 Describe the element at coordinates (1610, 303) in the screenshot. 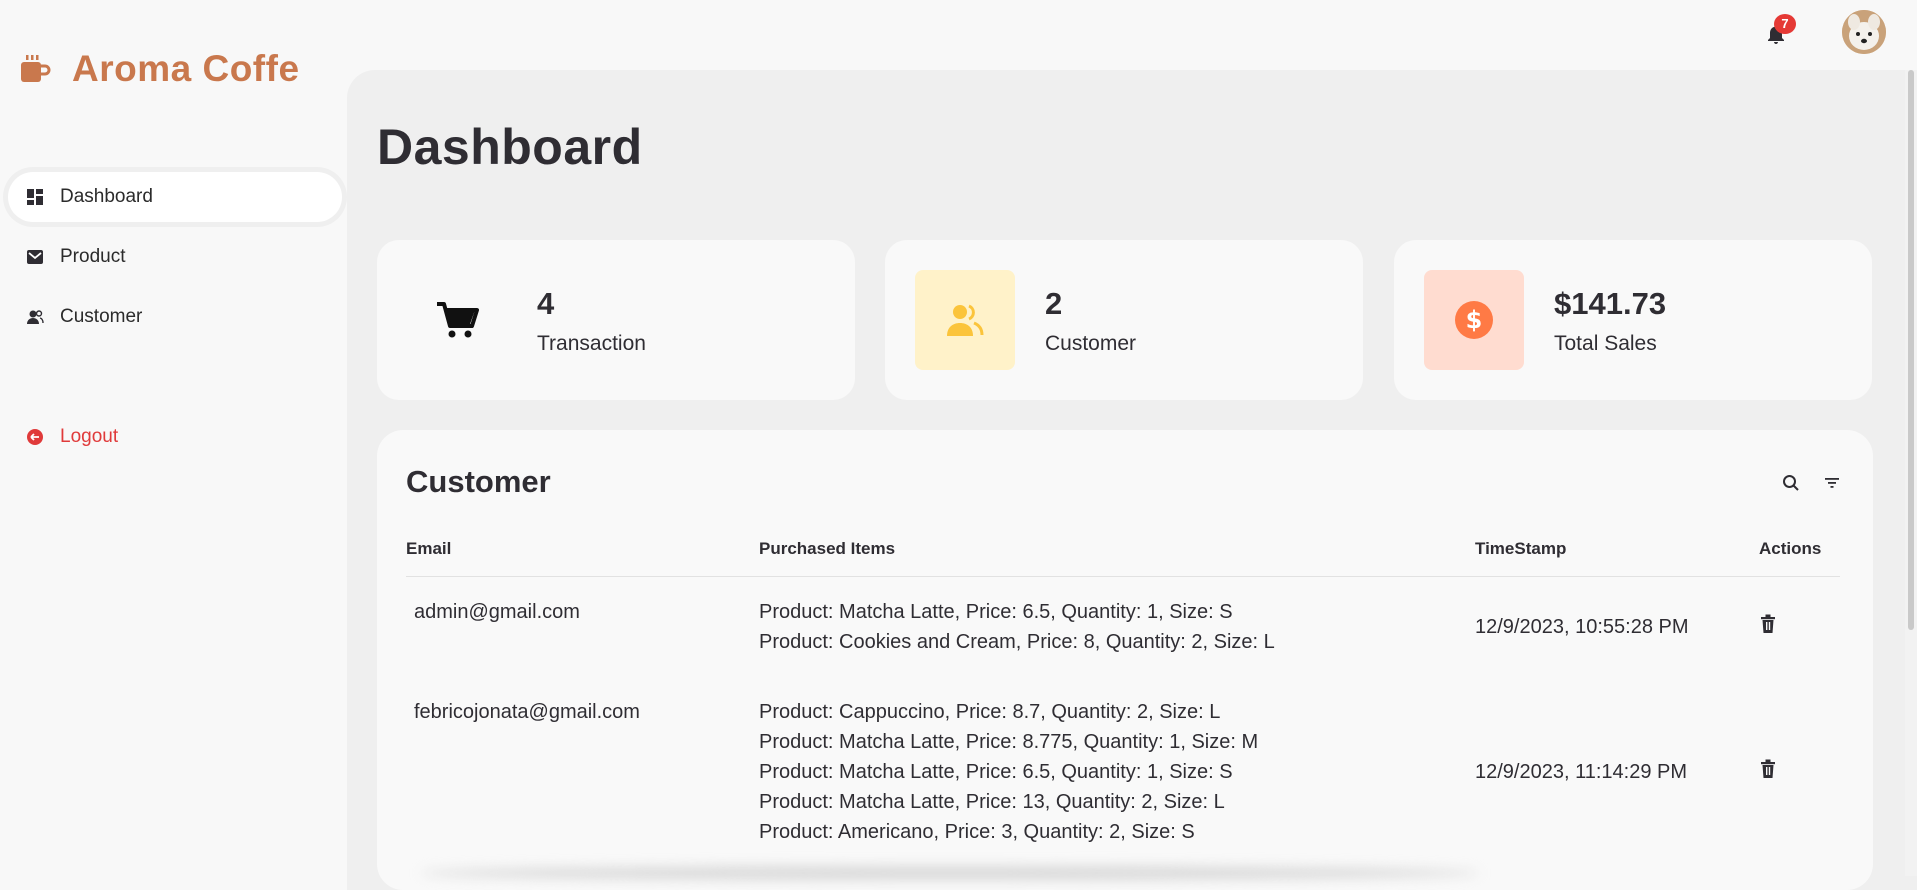

I see `stat-value: $141.73` at that location.